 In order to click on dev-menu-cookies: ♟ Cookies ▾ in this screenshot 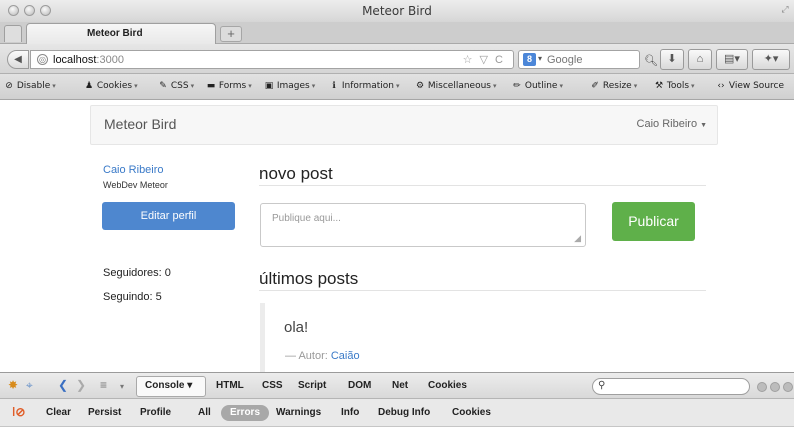, I will do `click(111, 86)`.